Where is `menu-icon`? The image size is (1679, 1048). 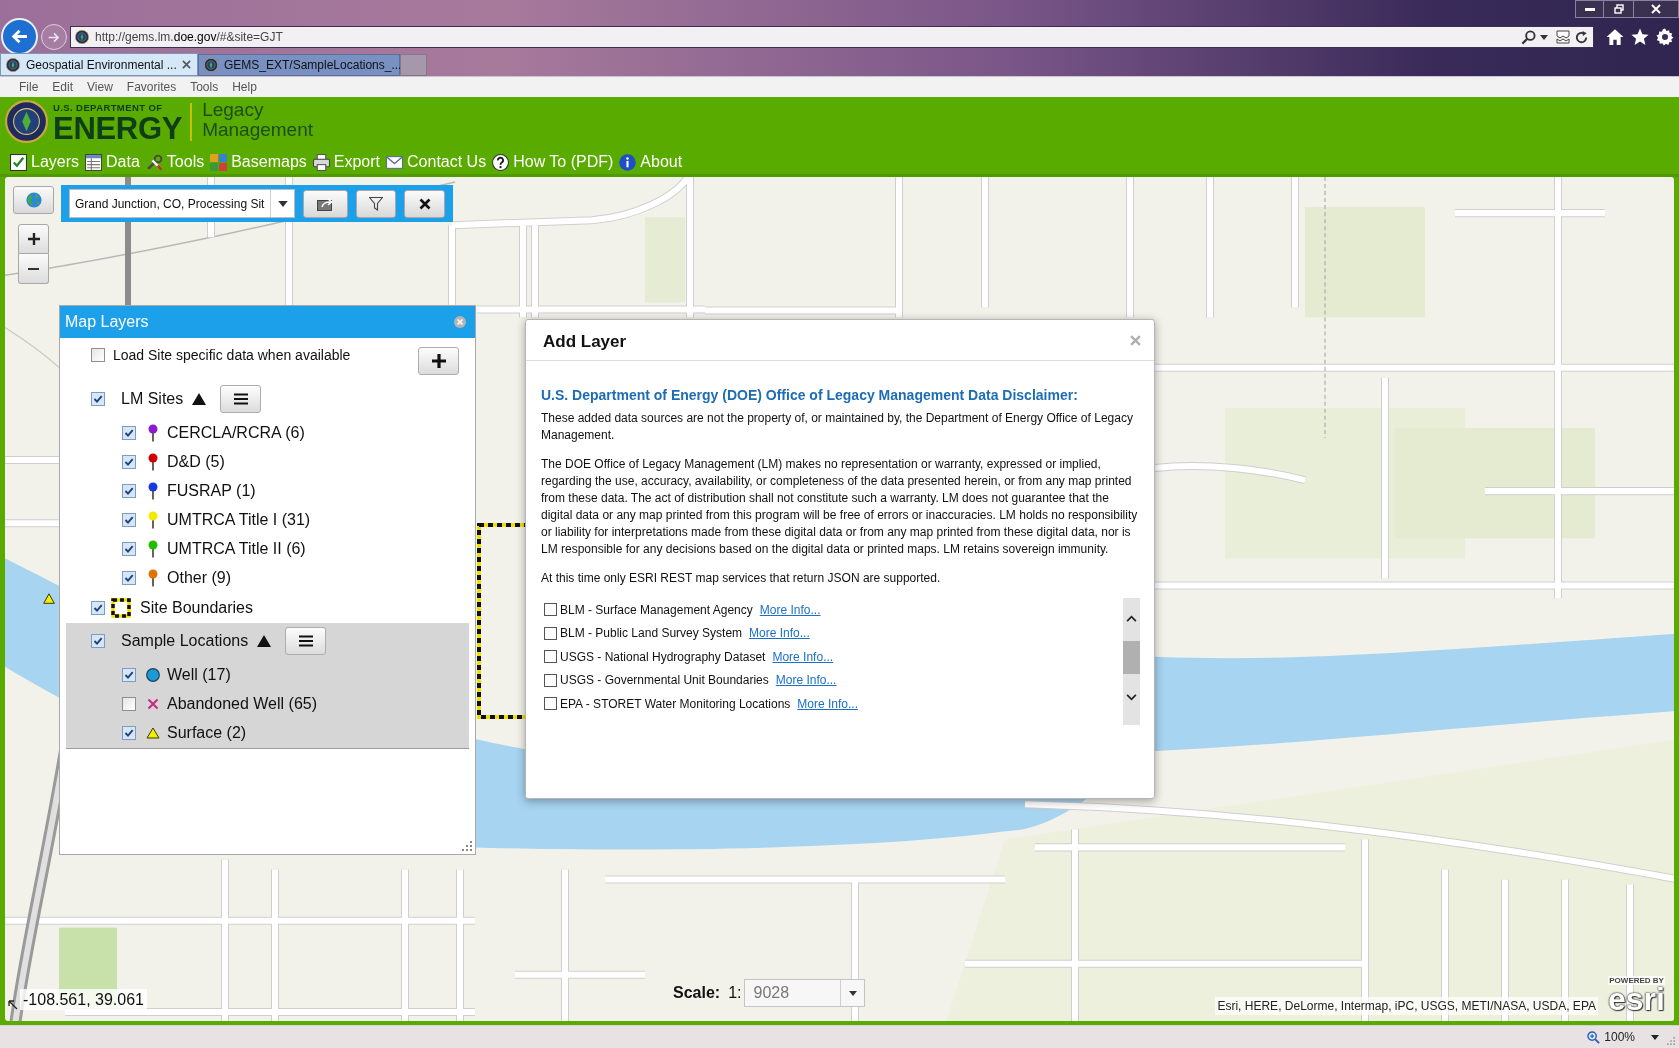 menu-icon is located at coordinates (240, 399).